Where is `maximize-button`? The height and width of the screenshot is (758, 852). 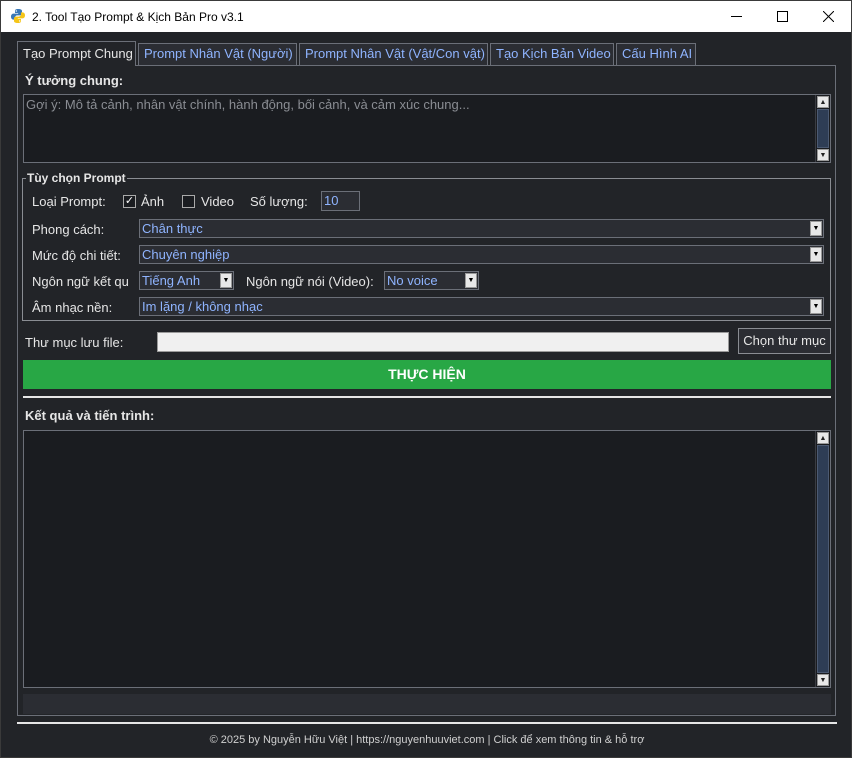
maximize-button is located at coordinates (782, 16).